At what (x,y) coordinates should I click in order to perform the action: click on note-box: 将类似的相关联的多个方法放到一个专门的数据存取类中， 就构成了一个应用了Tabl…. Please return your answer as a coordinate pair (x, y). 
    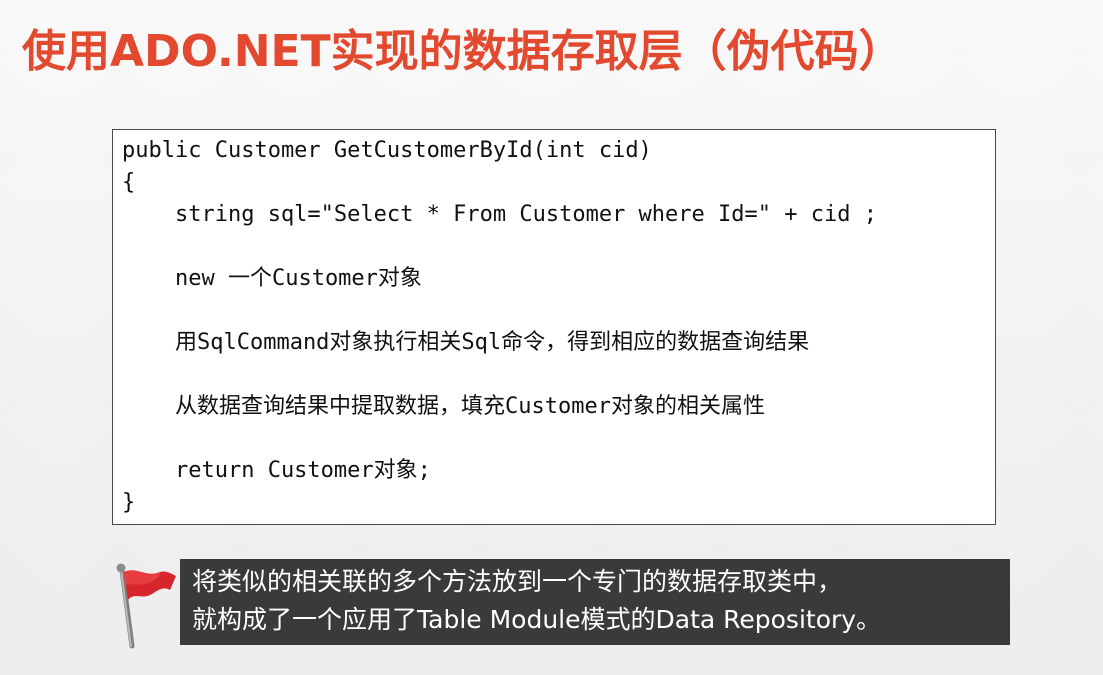
    Looking at the image, I should click on (595, 602).